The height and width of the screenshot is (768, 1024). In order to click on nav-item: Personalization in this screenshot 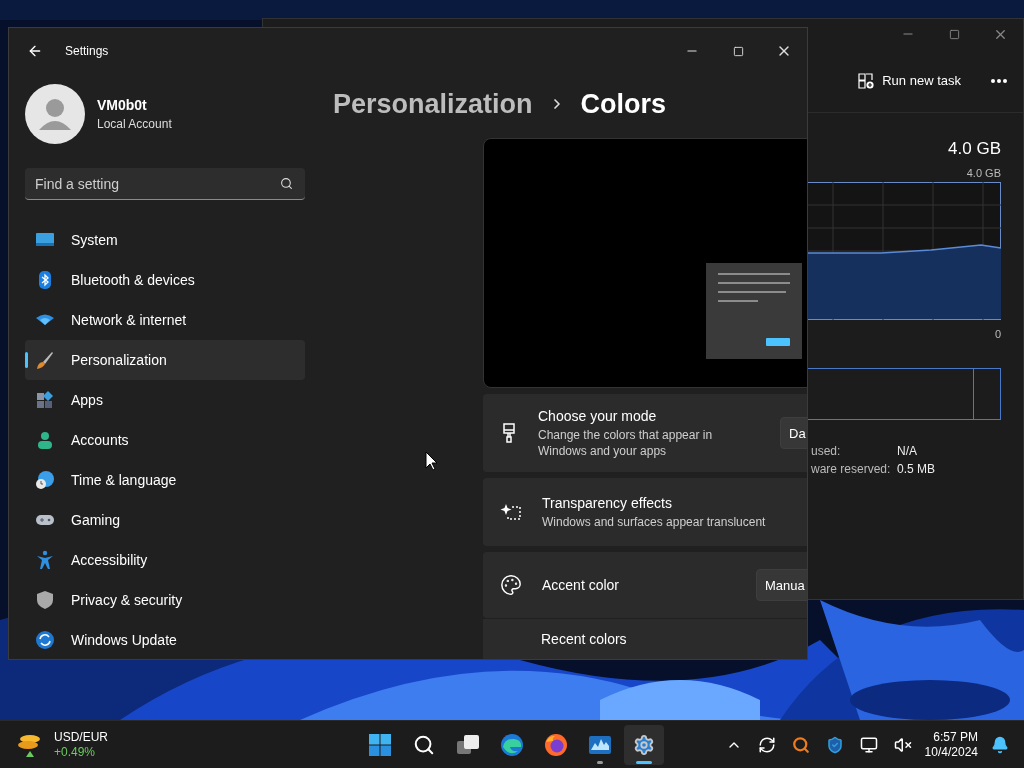, I will do `click(165, 360)`.